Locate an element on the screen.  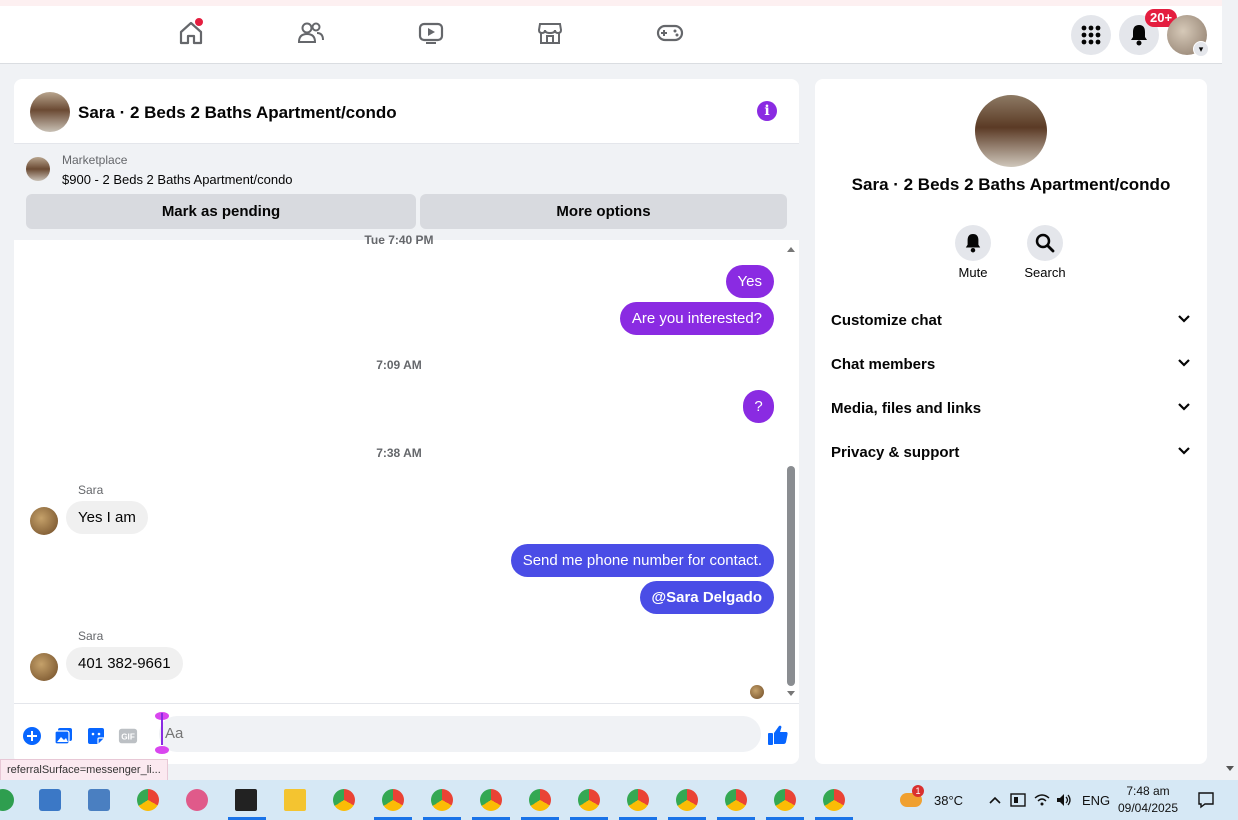
chat-header: Sara · 2 Beds 2 Baths Apartment/condo i is located at coordinates (406, 111).